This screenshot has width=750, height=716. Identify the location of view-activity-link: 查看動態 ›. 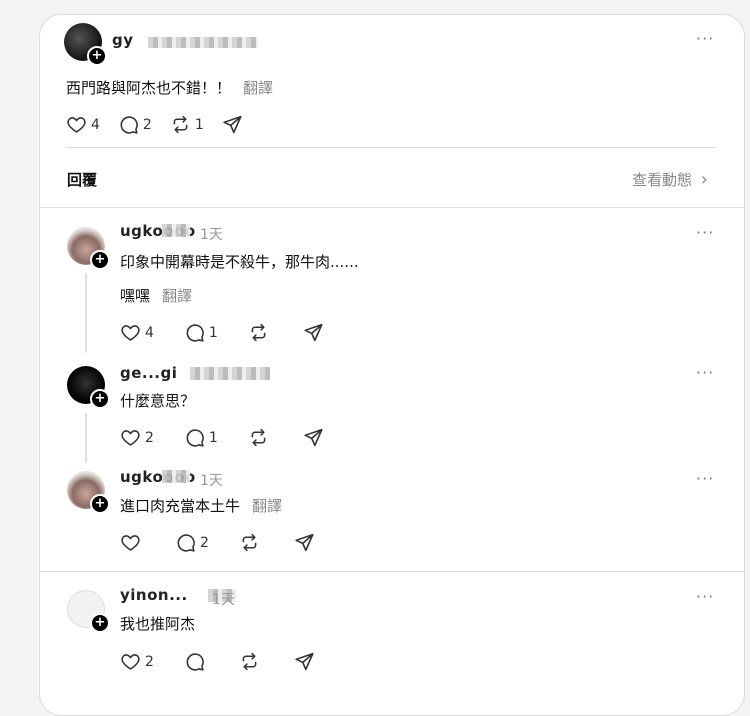
(670, 179).